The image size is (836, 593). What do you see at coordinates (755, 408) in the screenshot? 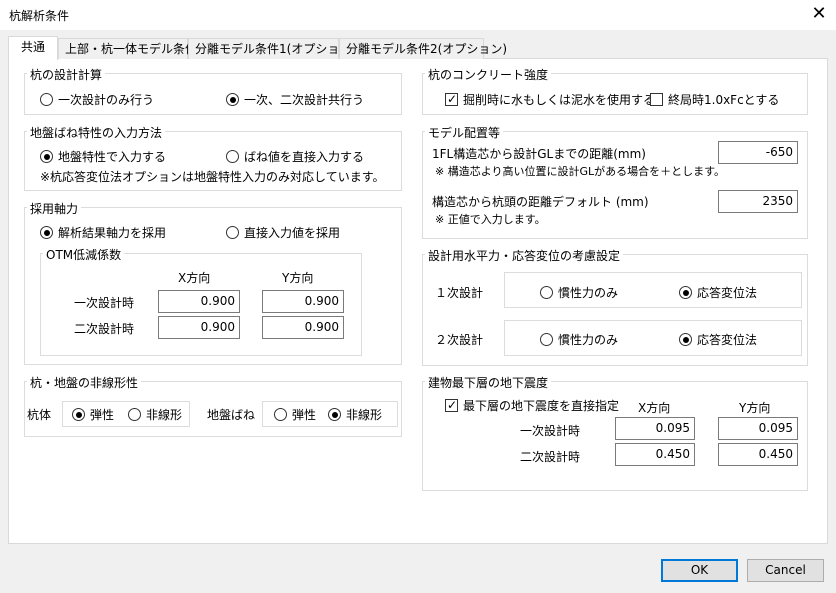
I see `seismic-col-y: Y方向` at bounding box center [755, 408].